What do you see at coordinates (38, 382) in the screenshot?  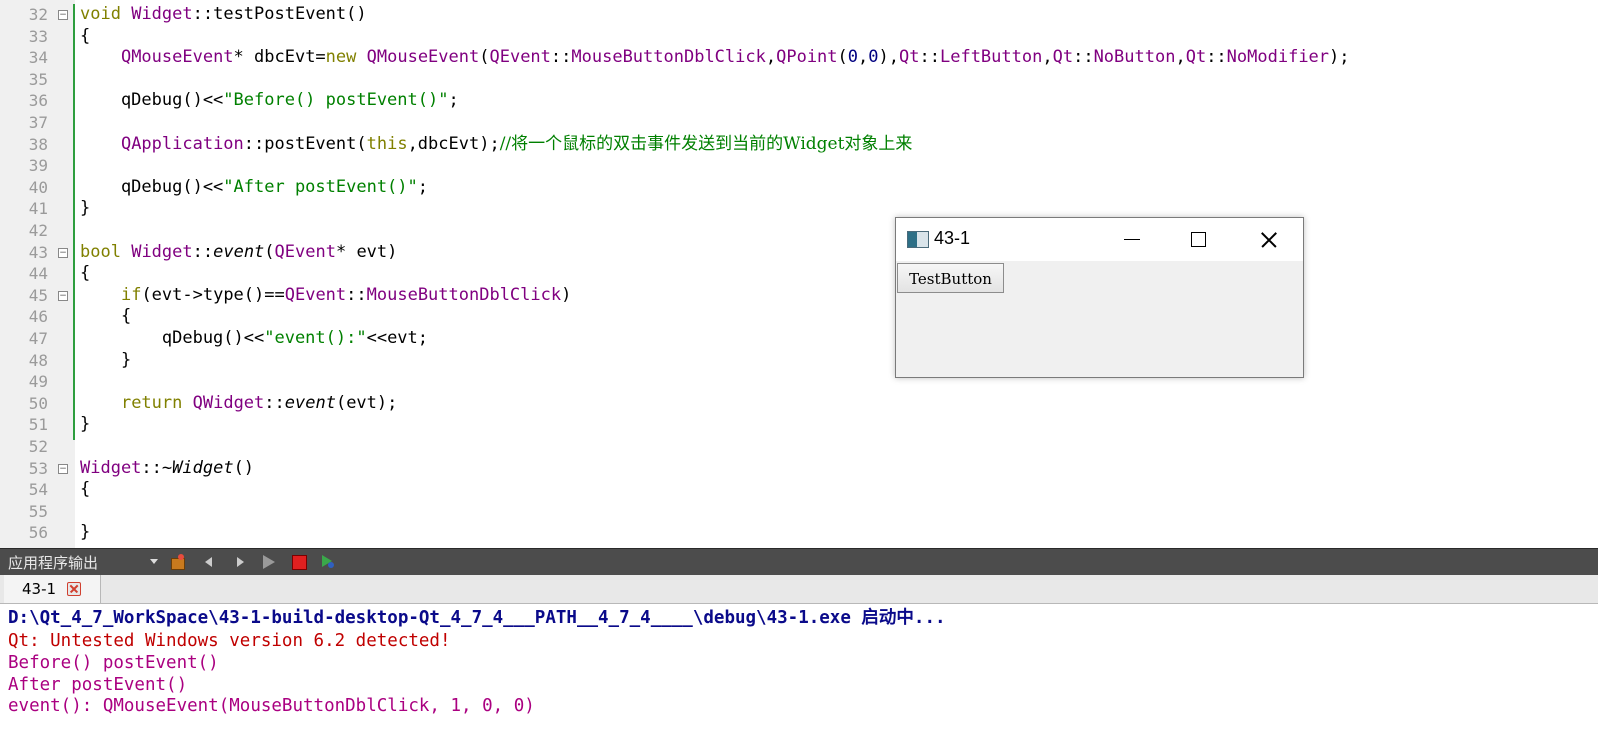 I see `line-number: 49` at bounding box center [38, 382].